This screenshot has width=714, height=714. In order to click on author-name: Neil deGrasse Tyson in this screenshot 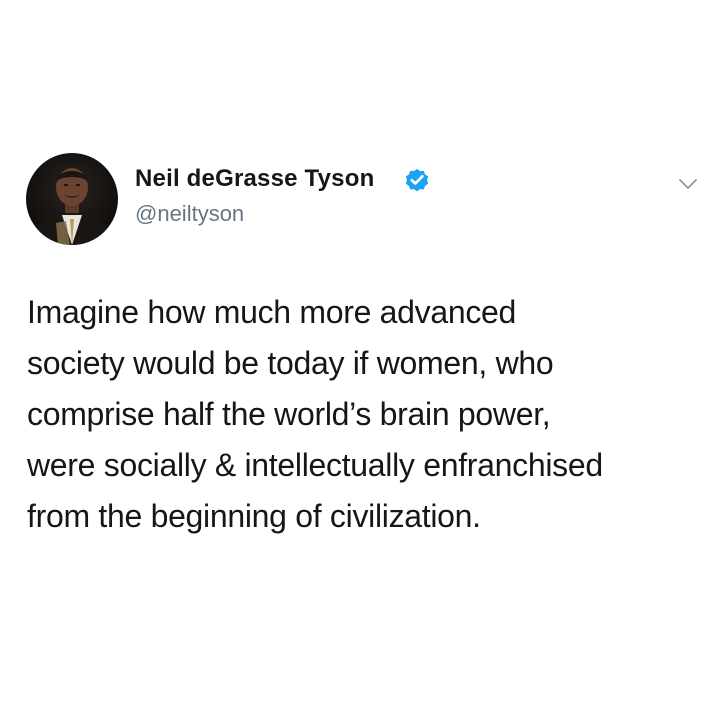, I will do `click(254, 179)`.